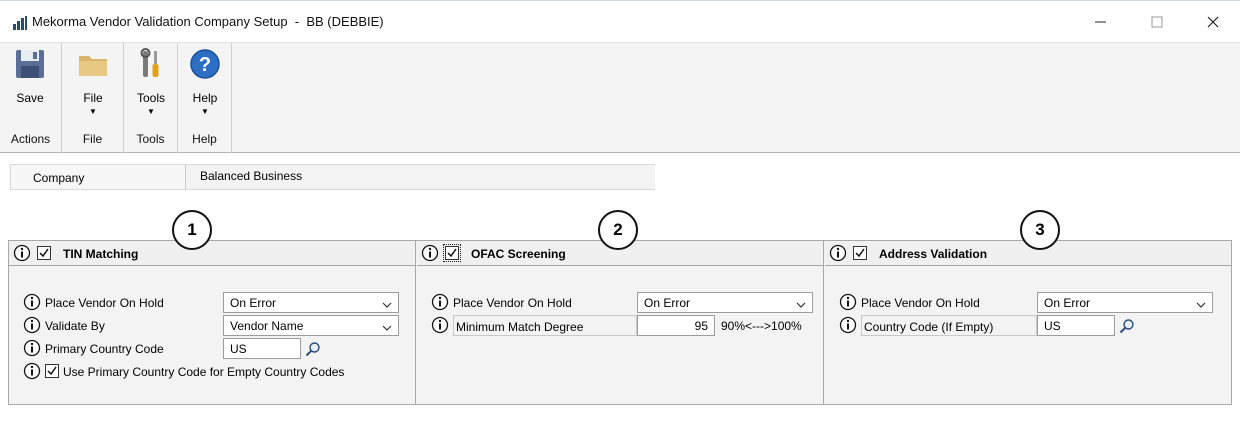 The height and width of the screenshot is (436, 1240). I want to click on tools-label: Tools, so click(150, 98).